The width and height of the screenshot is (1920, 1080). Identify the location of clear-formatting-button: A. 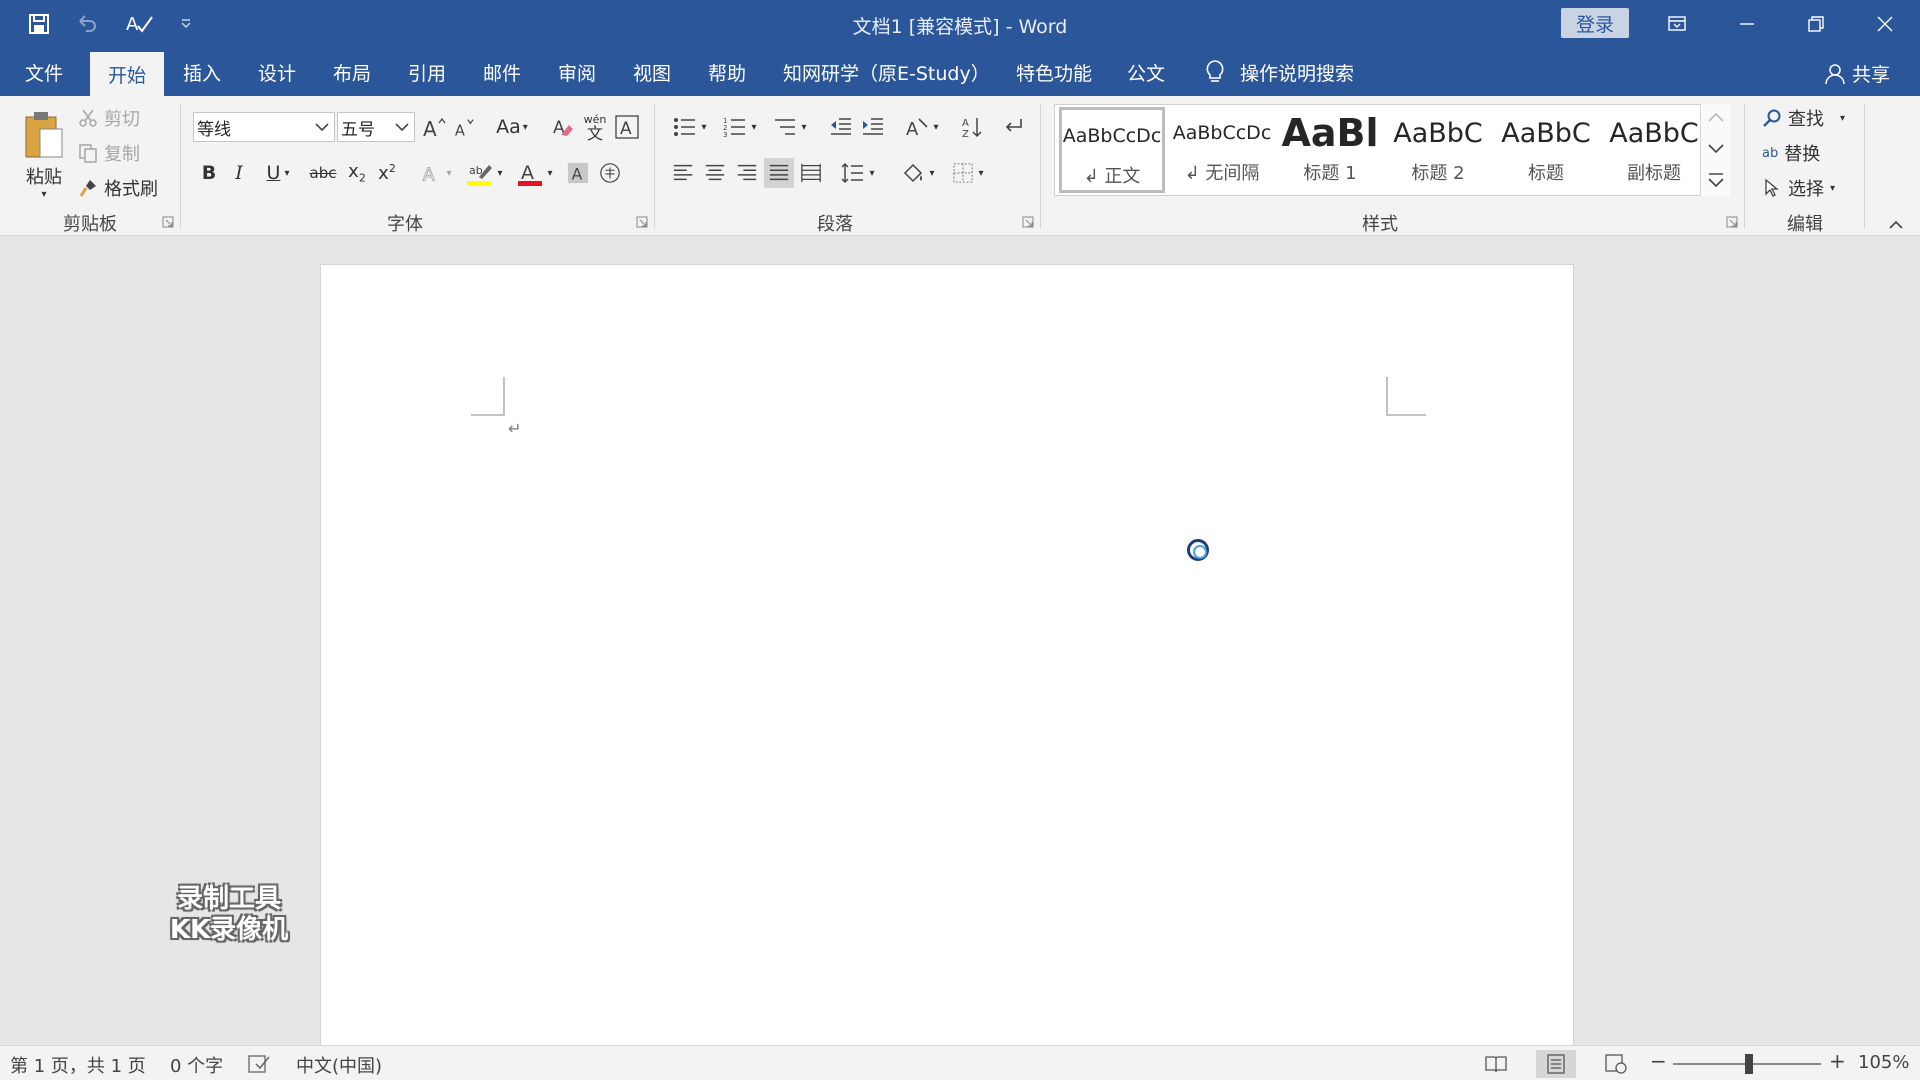
(563, 127).